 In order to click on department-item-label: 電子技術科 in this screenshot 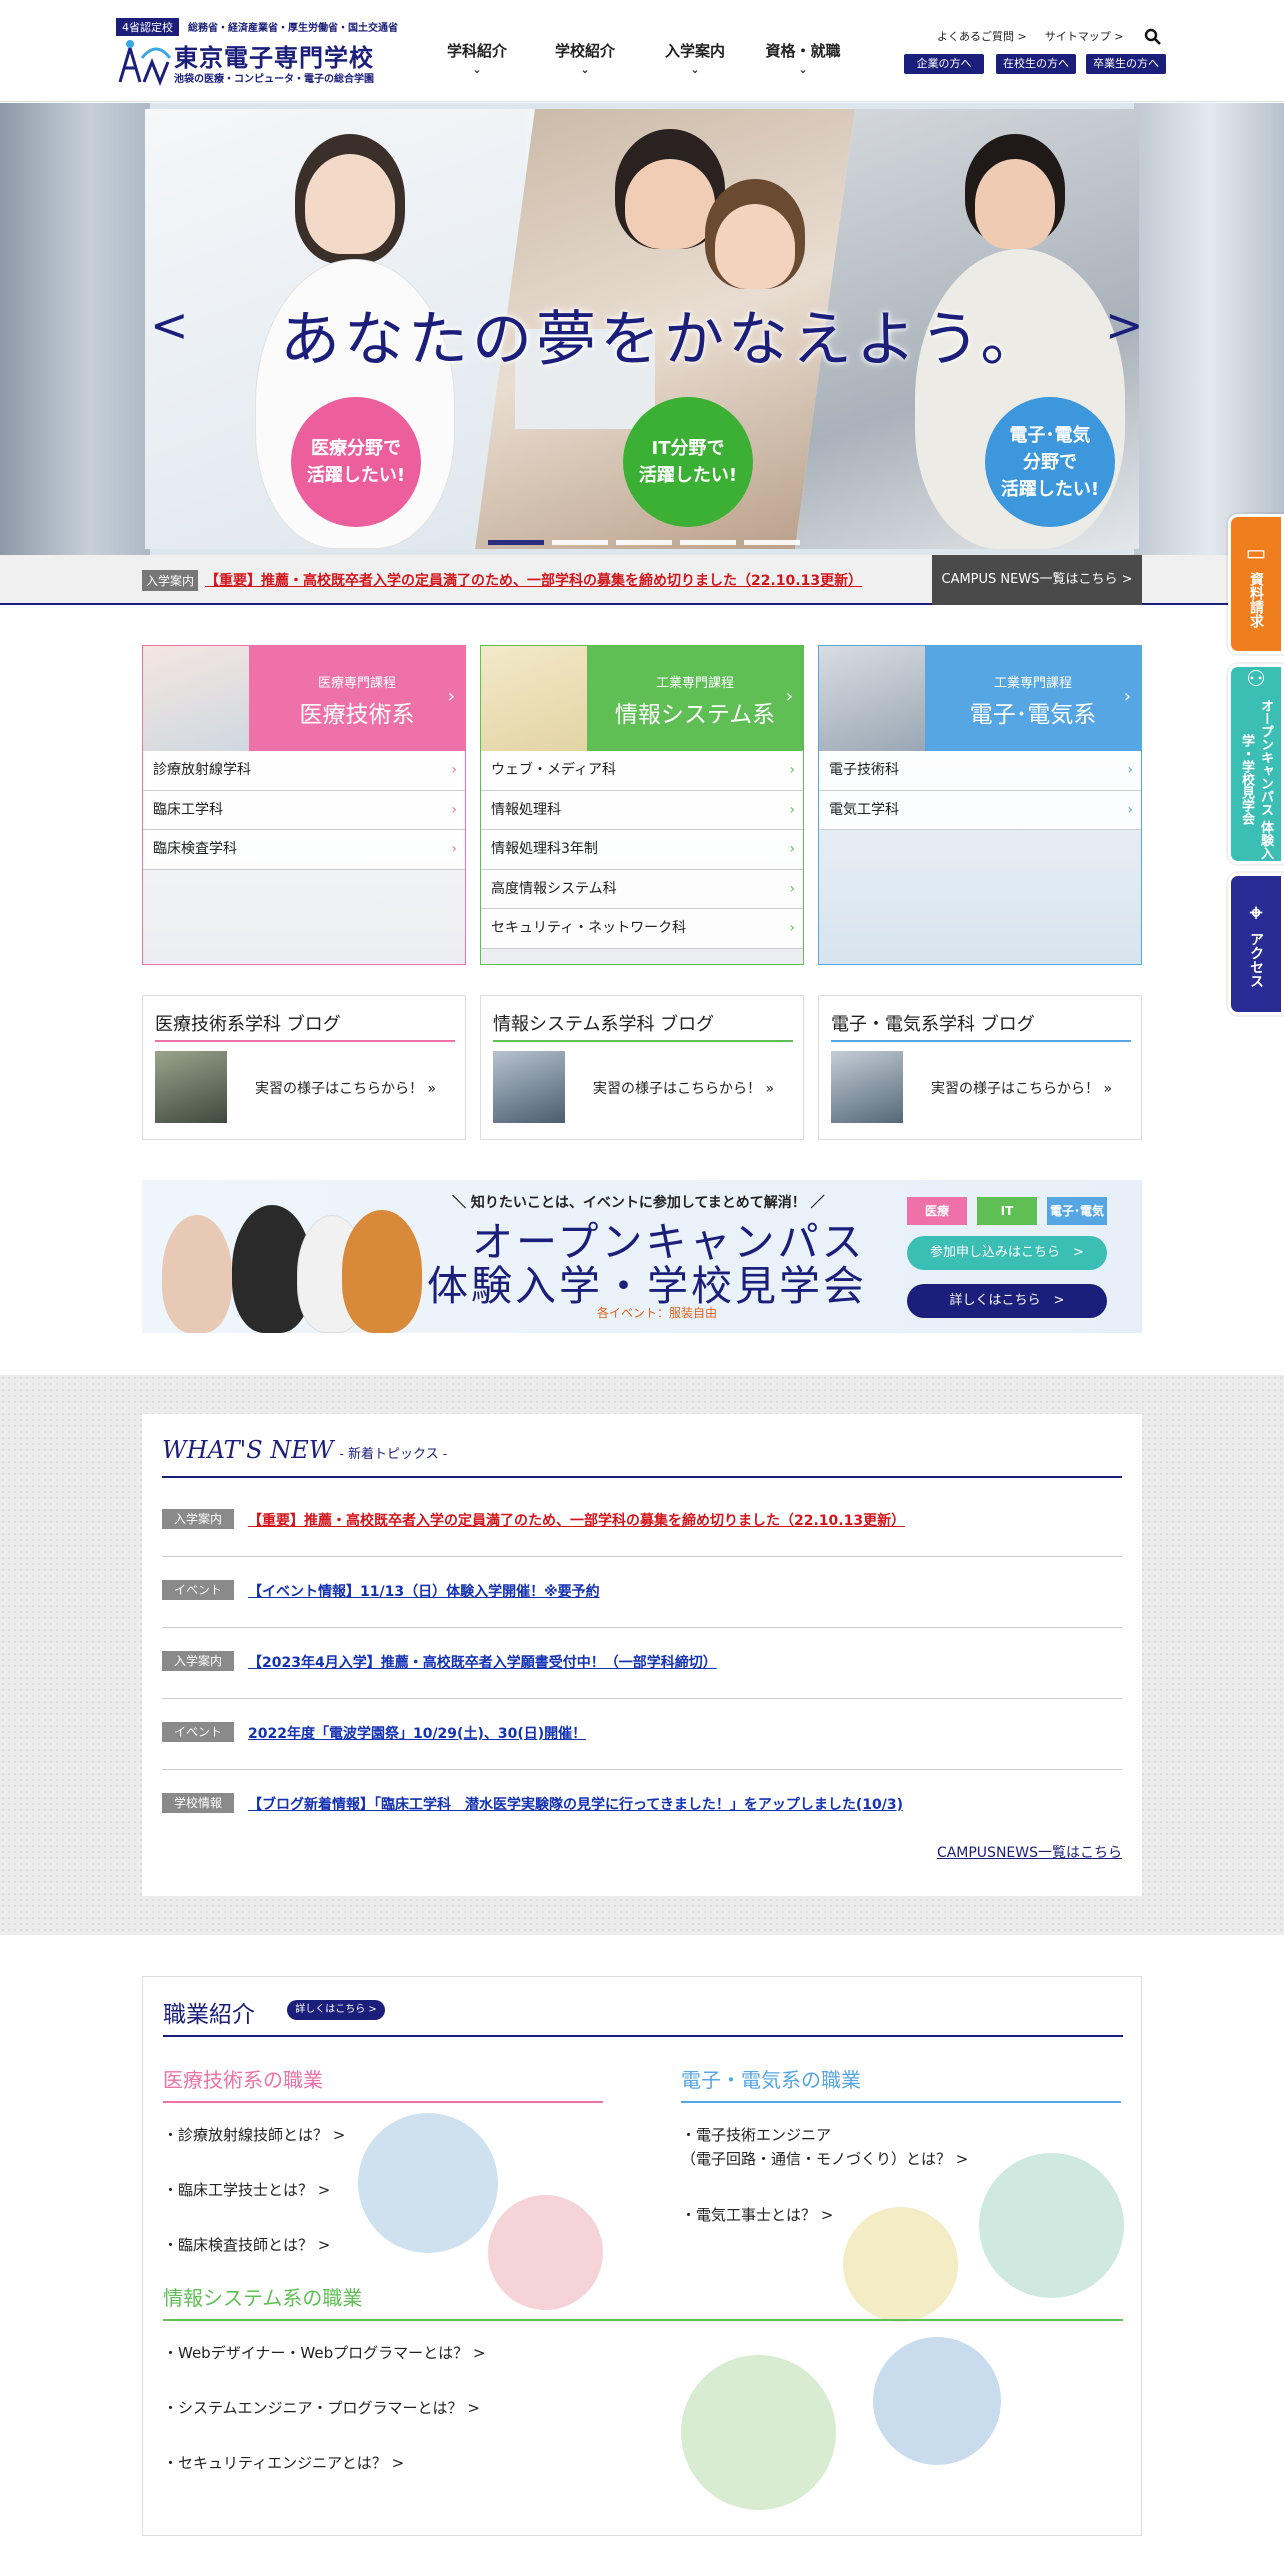, I will do `click(864, 770)`.